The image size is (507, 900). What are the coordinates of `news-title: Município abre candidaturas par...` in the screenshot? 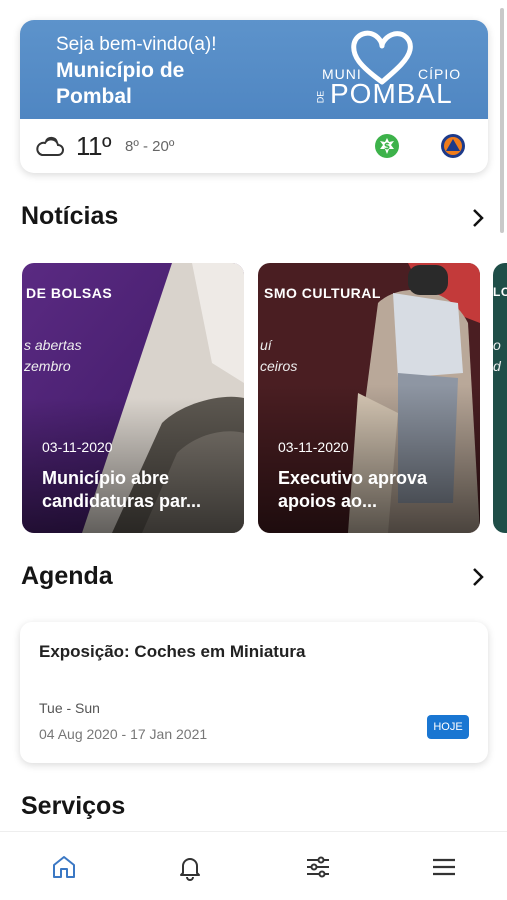 It's located at (122, 489).